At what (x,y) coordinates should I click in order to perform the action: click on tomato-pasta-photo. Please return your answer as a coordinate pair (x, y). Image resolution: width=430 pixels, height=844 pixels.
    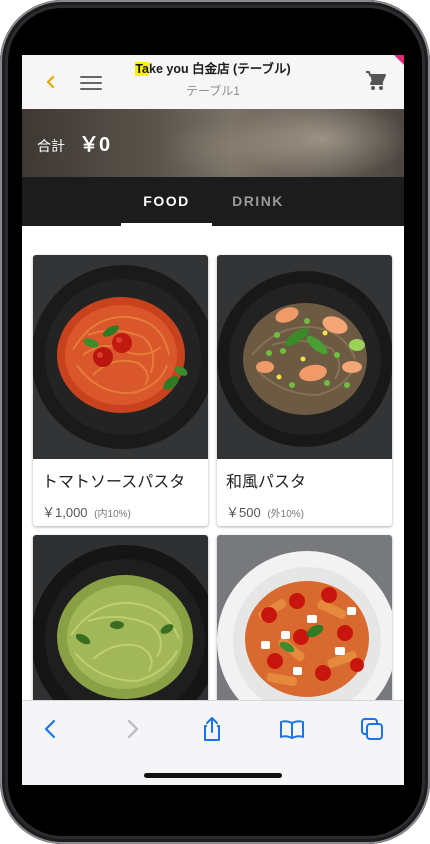
    Looking at the image, I should click on (120, 357).